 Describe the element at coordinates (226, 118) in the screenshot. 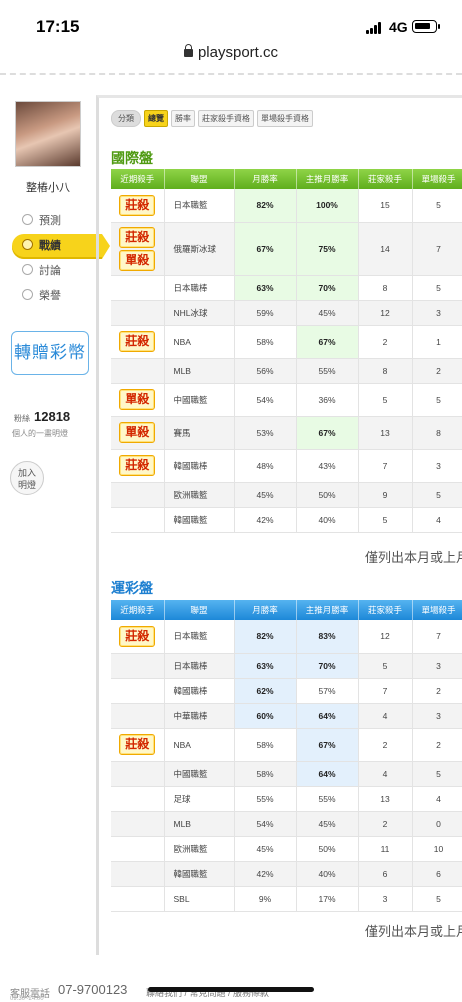

I see `filter-banker-killer: 莊家殺手資格` at that location.